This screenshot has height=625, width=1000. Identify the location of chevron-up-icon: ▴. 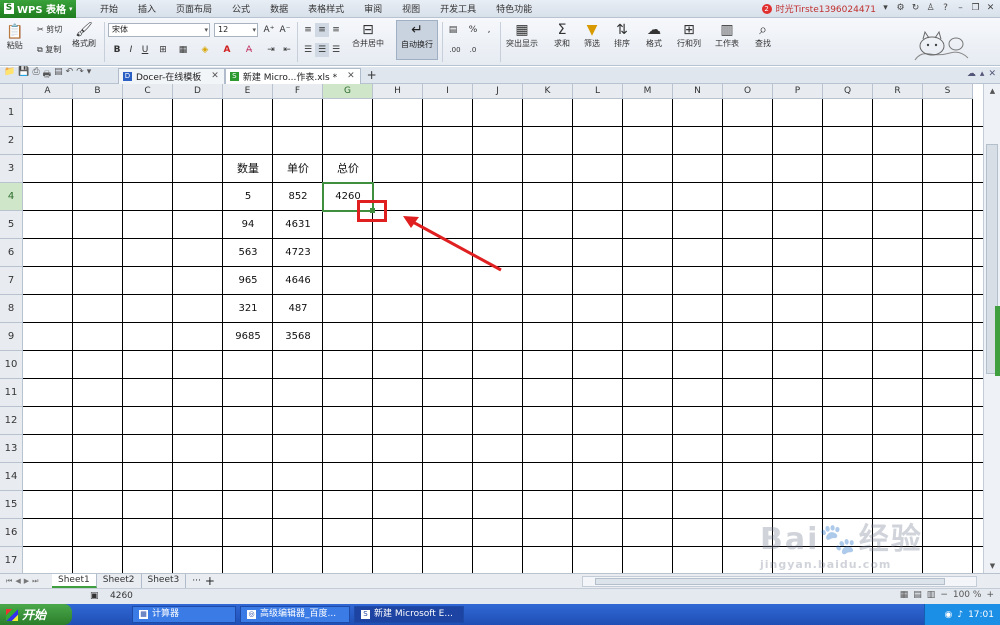
(982, 74).